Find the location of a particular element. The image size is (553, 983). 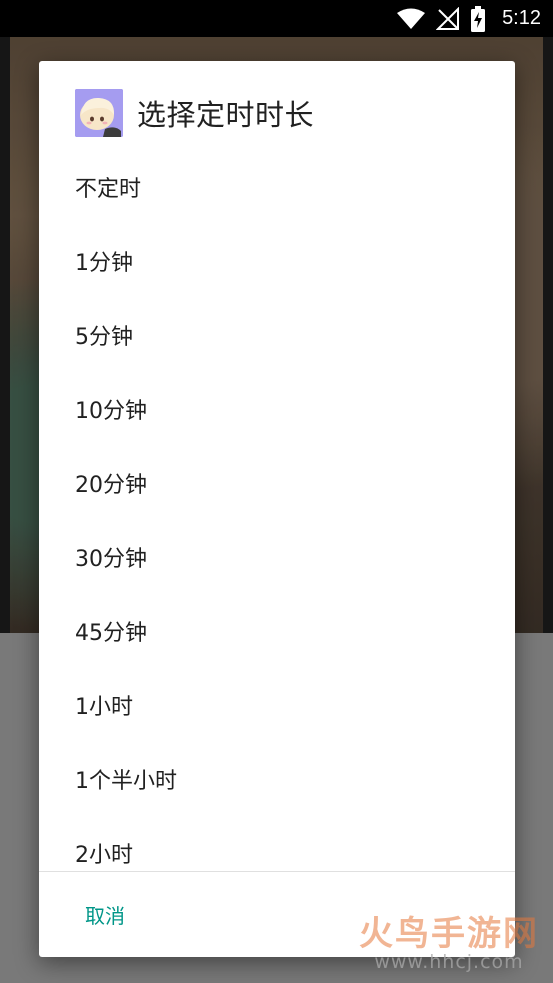

cancel-button: 取消 is located at coordinates (105, 914).